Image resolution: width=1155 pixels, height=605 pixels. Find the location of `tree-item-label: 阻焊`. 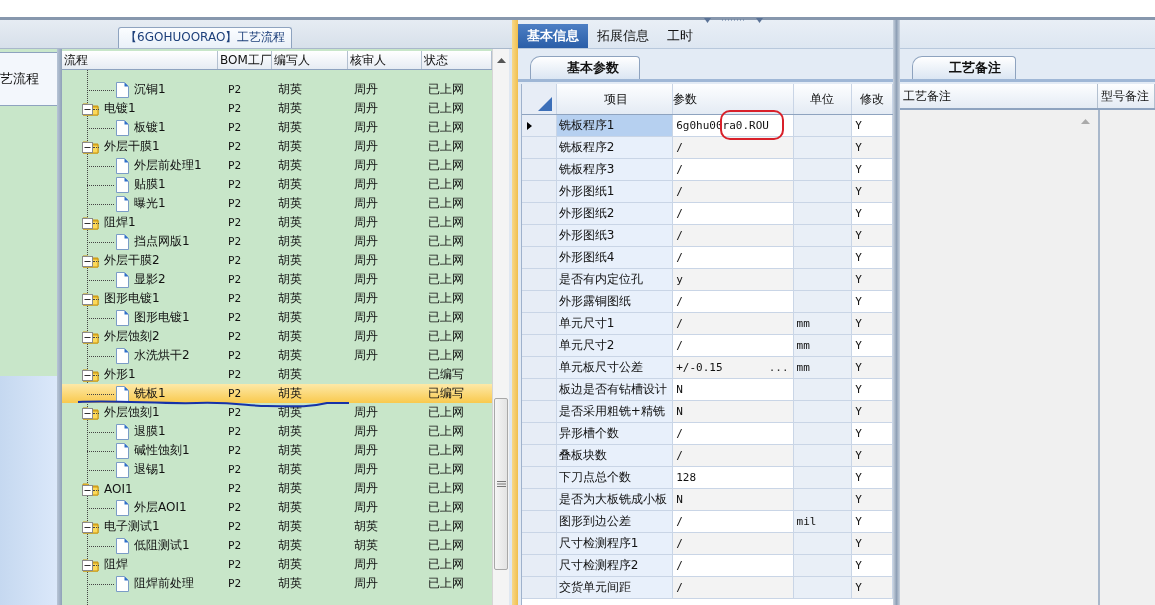

tree-item-label: 阻焊 is located at coordinates (116, 564).